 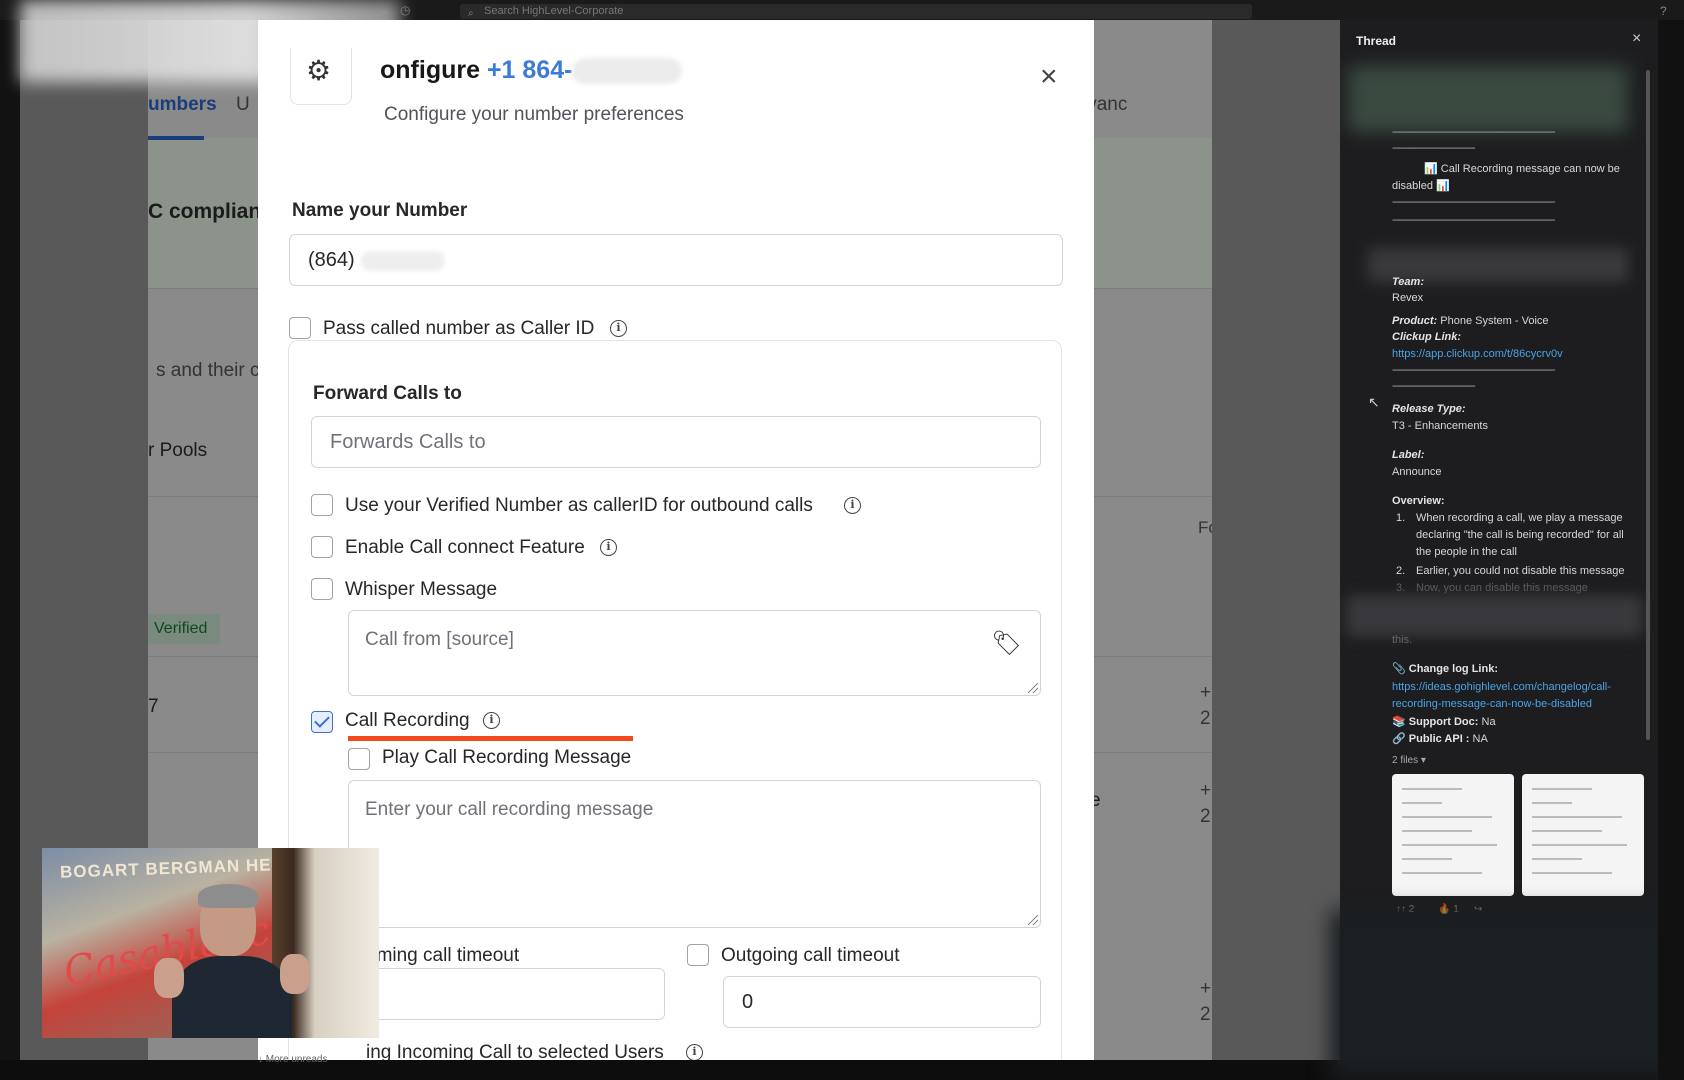 I want to click on pass-caller-id-checkbox, so click(x=300, y=328).